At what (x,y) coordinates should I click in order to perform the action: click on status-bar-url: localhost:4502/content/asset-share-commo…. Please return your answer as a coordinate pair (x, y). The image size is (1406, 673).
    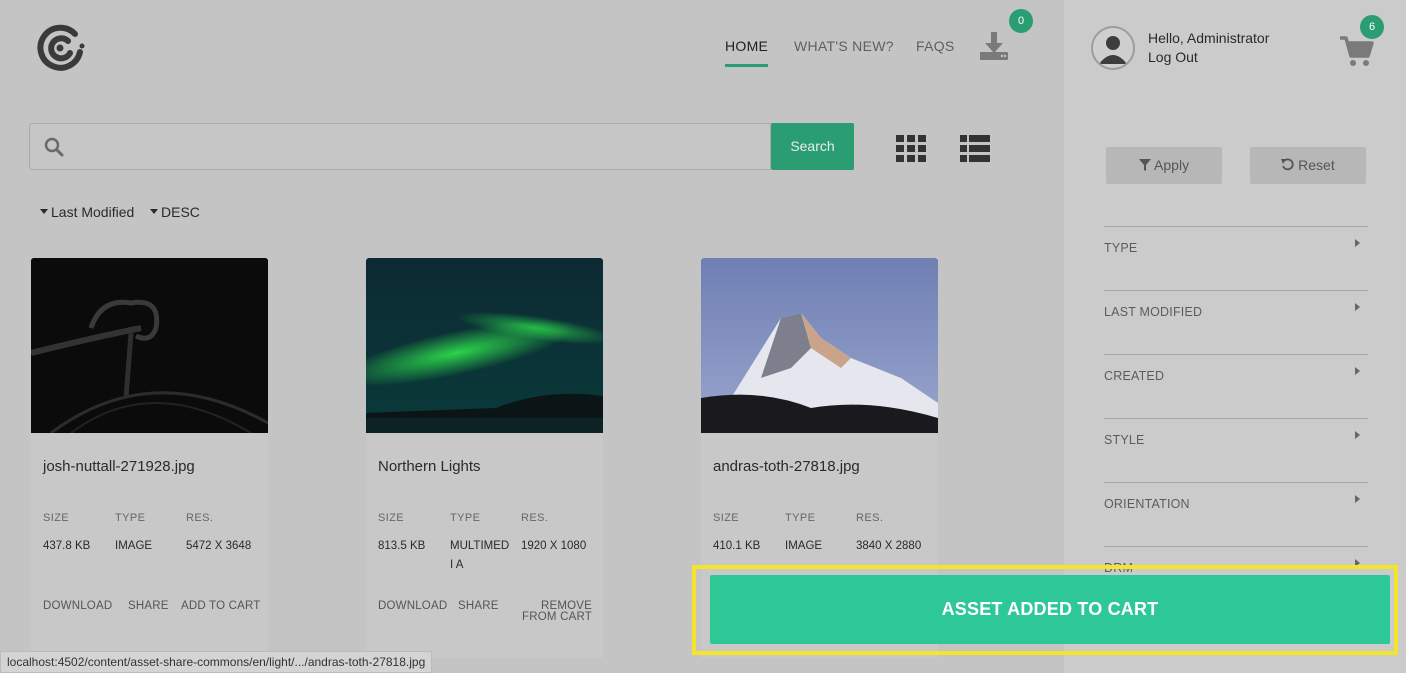
    Looking at the image, I should click on (216, 662).